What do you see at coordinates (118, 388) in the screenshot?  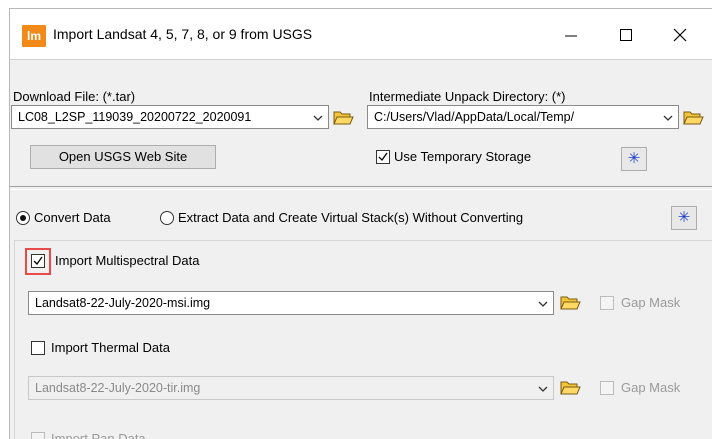 I see `thermal-file-value: Landsat8-22-July-2020-tir.img` at bounding box center [118, 388].